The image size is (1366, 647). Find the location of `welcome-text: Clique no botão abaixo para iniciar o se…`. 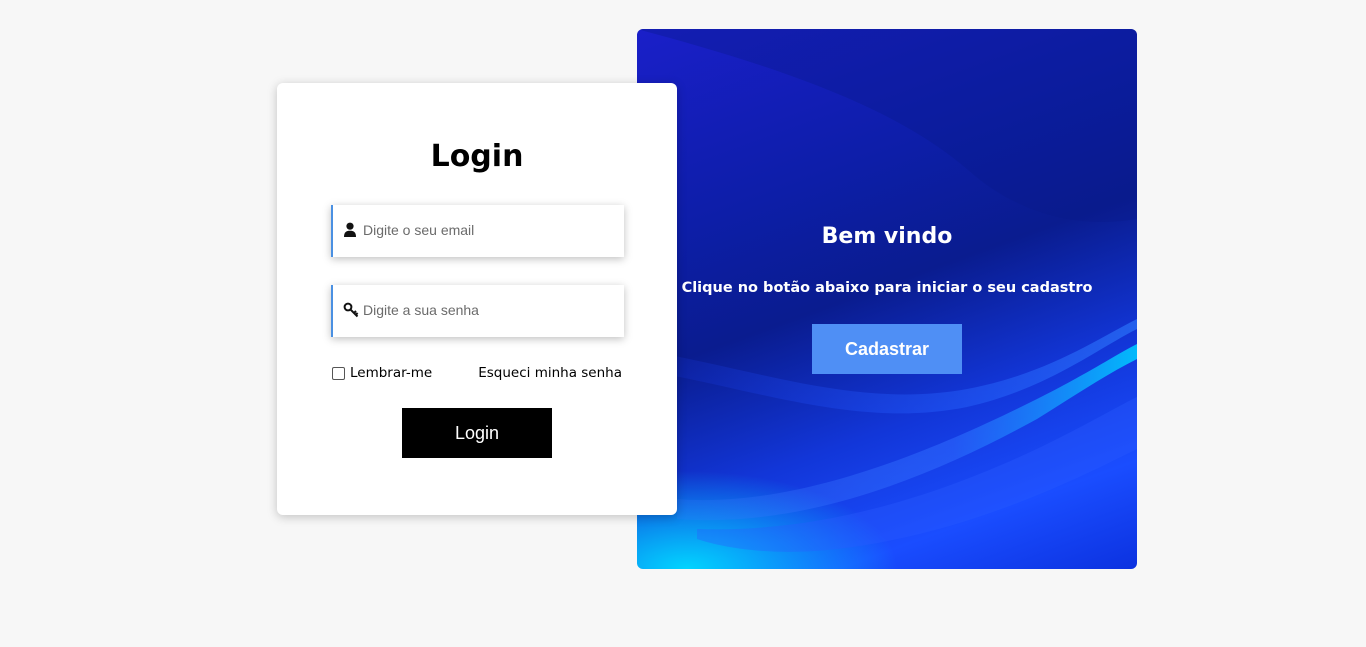

welcome-text: Clique no botão abaixo para iniciar o se… is located at coordinates (887, 288).